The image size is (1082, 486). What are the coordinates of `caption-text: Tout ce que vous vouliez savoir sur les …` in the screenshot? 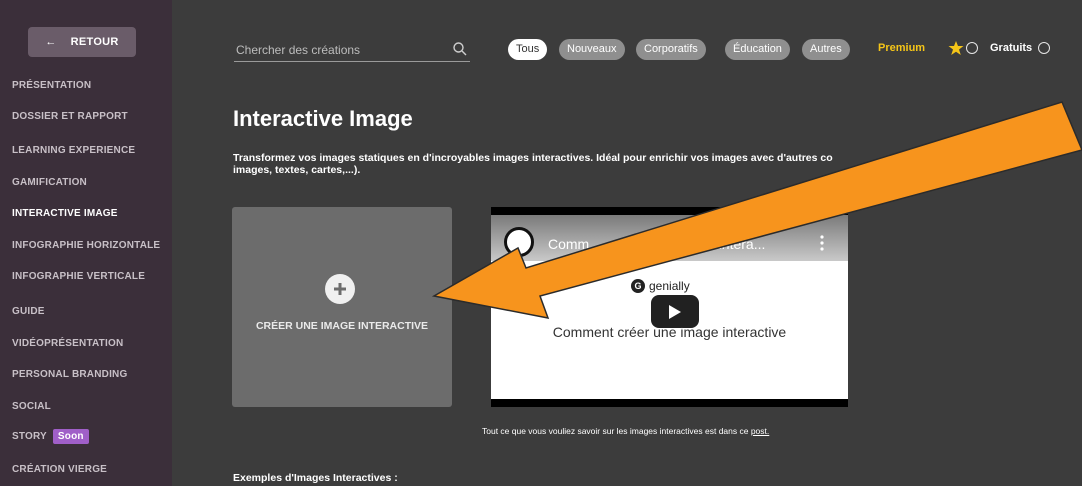 It's located at (616, 431).